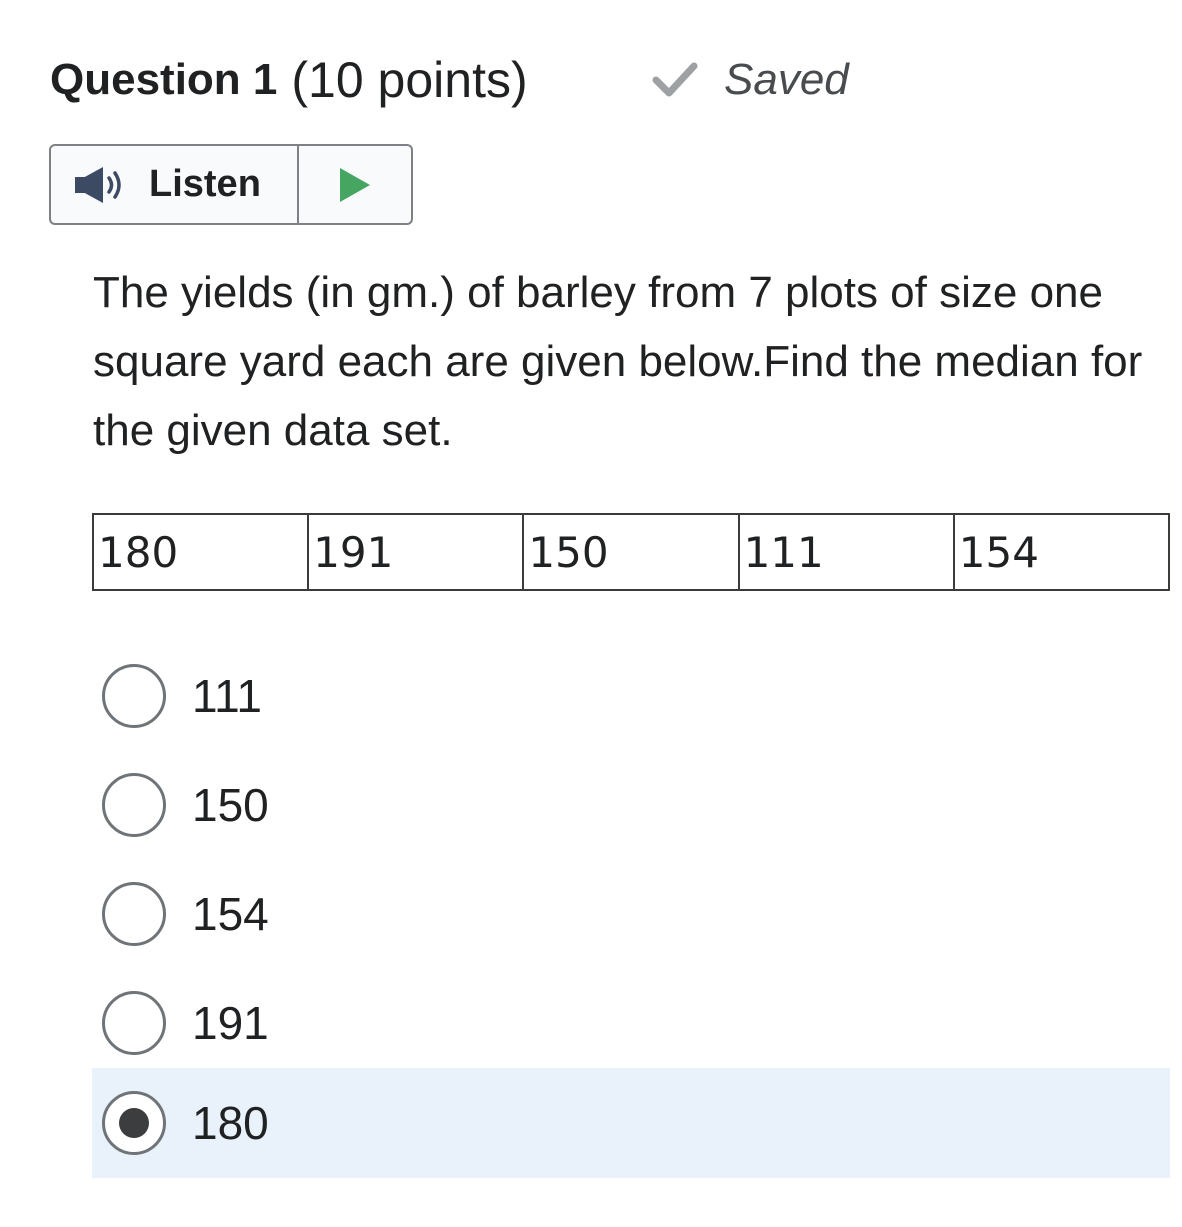 The image size is (1182, 1227). I want to click on listen-toolbar: Listen, so click(231, 184).